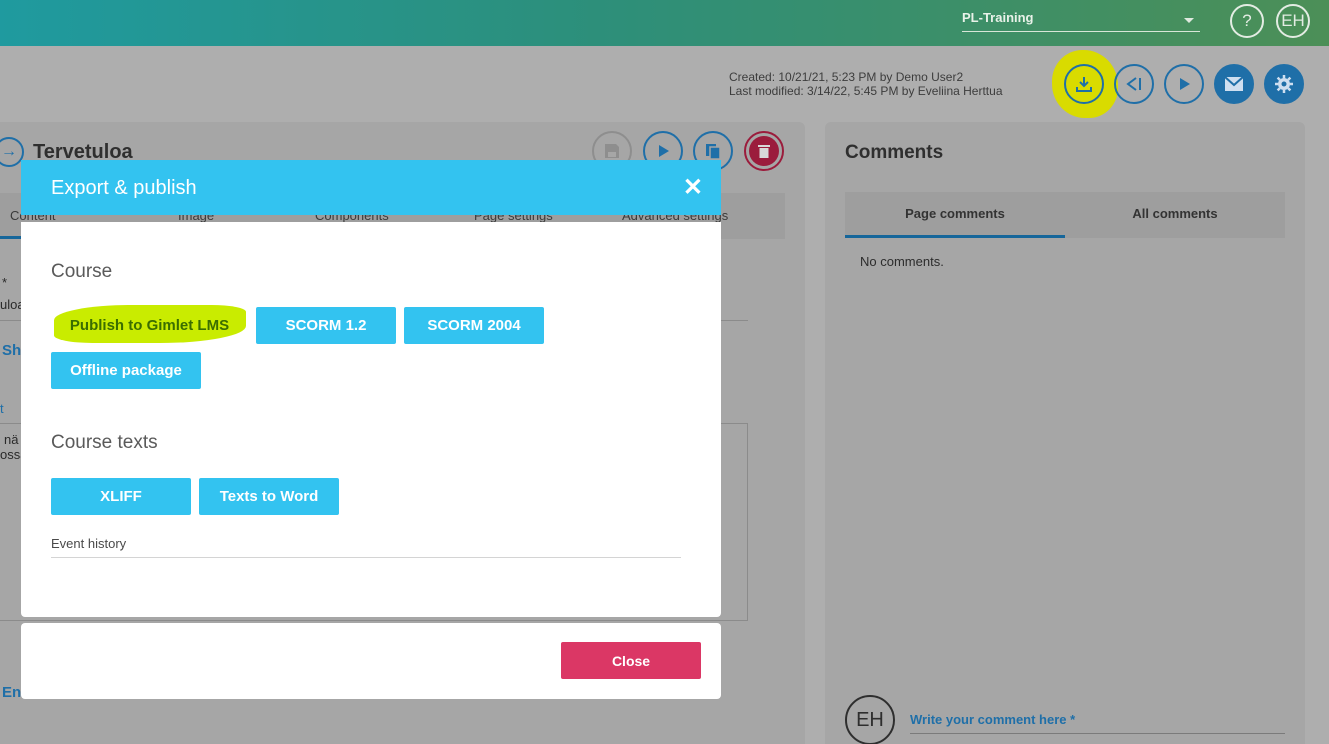 This screenshot has width=1329, height=744. What do you see at coordinates (612, 151) in the screenshot?
I see `save-icon` at bounding box center [612, 151].